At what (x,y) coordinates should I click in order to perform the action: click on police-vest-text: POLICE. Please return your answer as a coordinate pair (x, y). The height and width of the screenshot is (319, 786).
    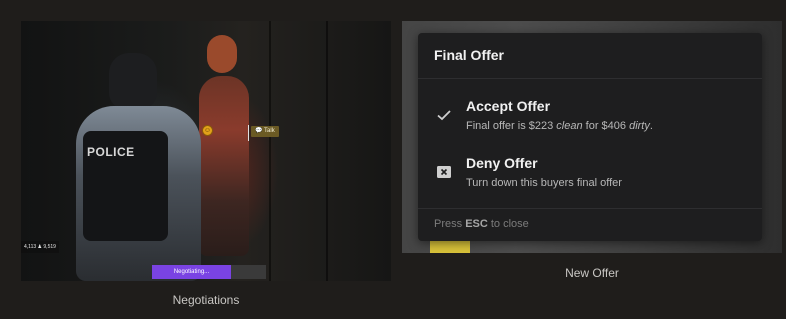
    Looking at the image, I should click on (111, 152).